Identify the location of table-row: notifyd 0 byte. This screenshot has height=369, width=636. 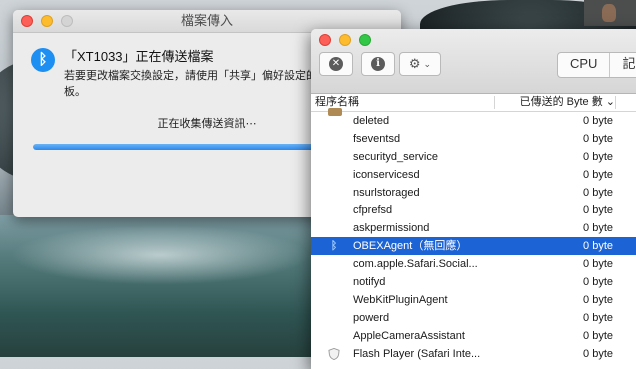
(473, 282).